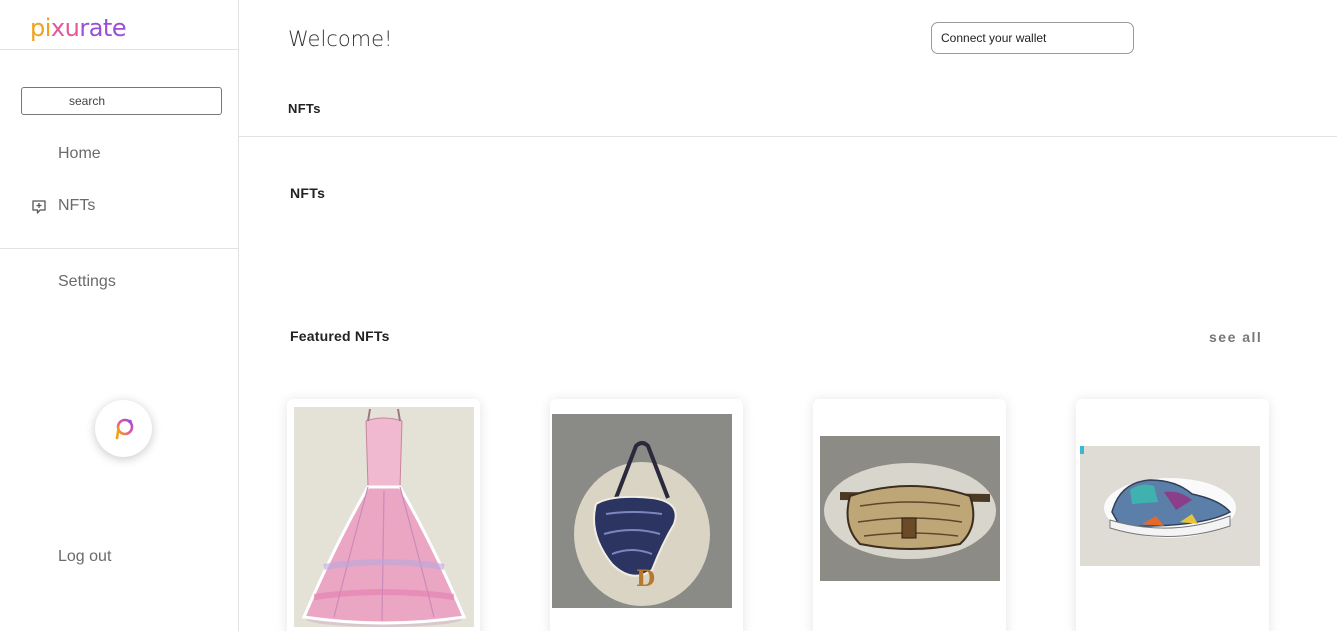  I want to click on sidebar-item-nfts: NFTs, so click(76, 206).